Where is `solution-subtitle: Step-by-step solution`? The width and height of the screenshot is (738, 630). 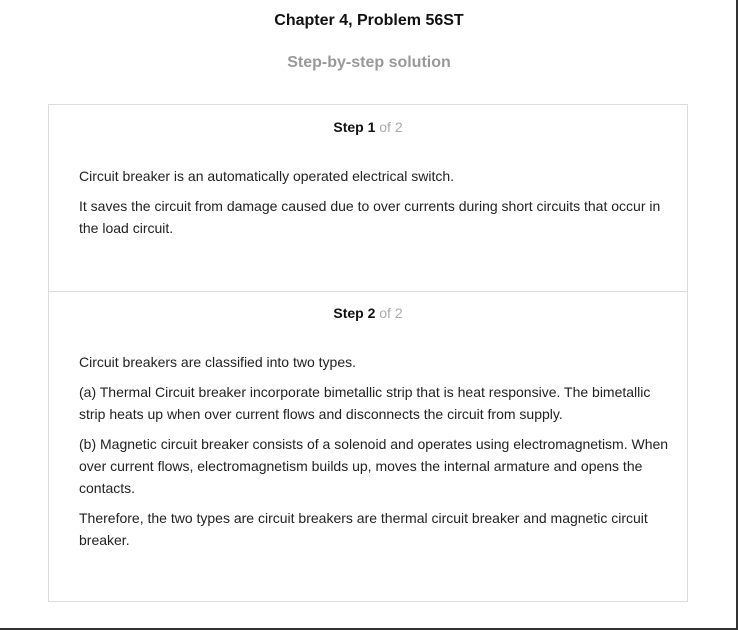 solution-subtitle: Step-by-step solution is located at coordinates (369, 62).